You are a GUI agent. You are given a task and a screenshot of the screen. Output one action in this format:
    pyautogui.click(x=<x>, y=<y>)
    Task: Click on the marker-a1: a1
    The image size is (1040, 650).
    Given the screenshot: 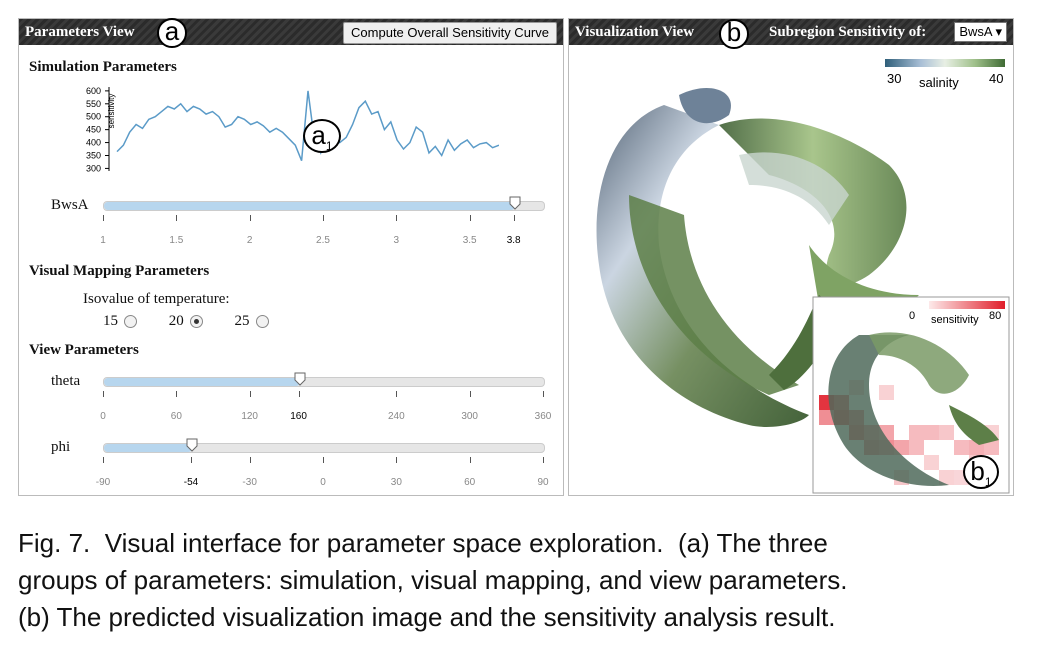 What is the action you would take?
    pyautogui.click(x=322, y=136)
    